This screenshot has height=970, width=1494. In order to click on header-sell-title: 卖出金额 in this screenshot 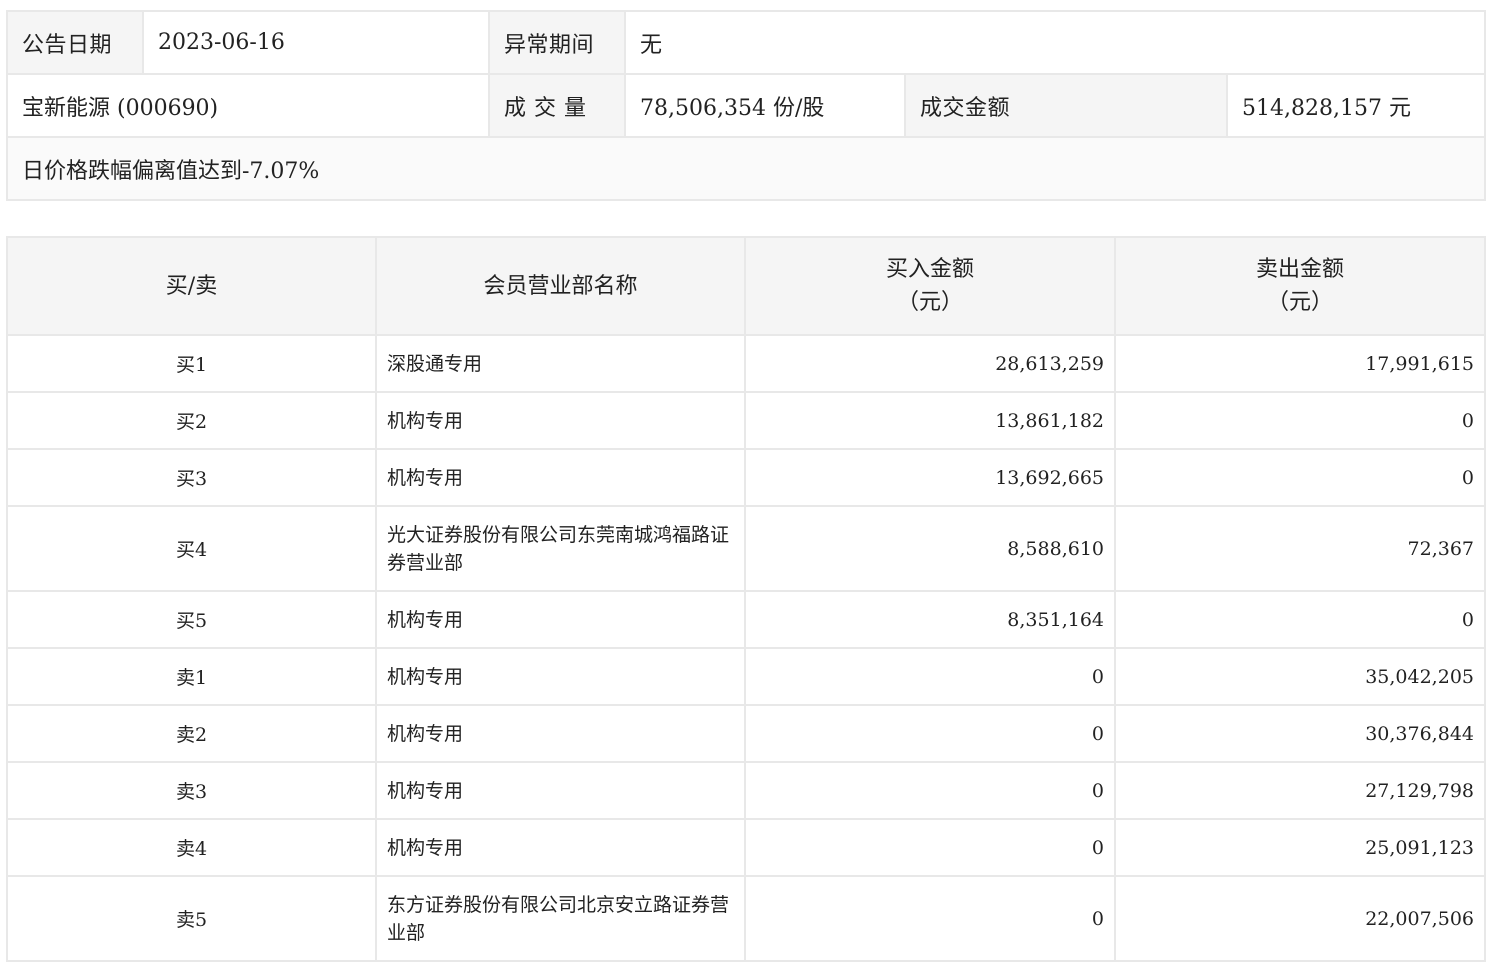, I will do `click(1299, 269)`.